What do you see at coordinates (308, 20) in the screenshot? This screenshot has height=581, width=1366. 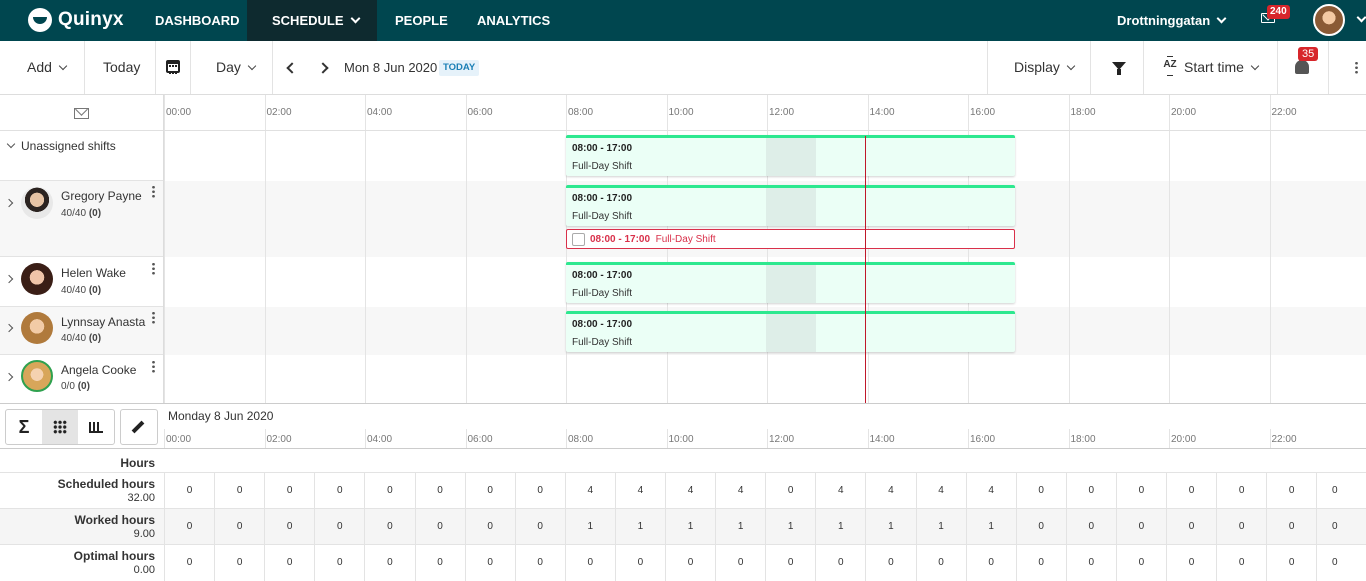 I see `nav-schedule-label: SCHEDULE` at bounding box center [308, 20].